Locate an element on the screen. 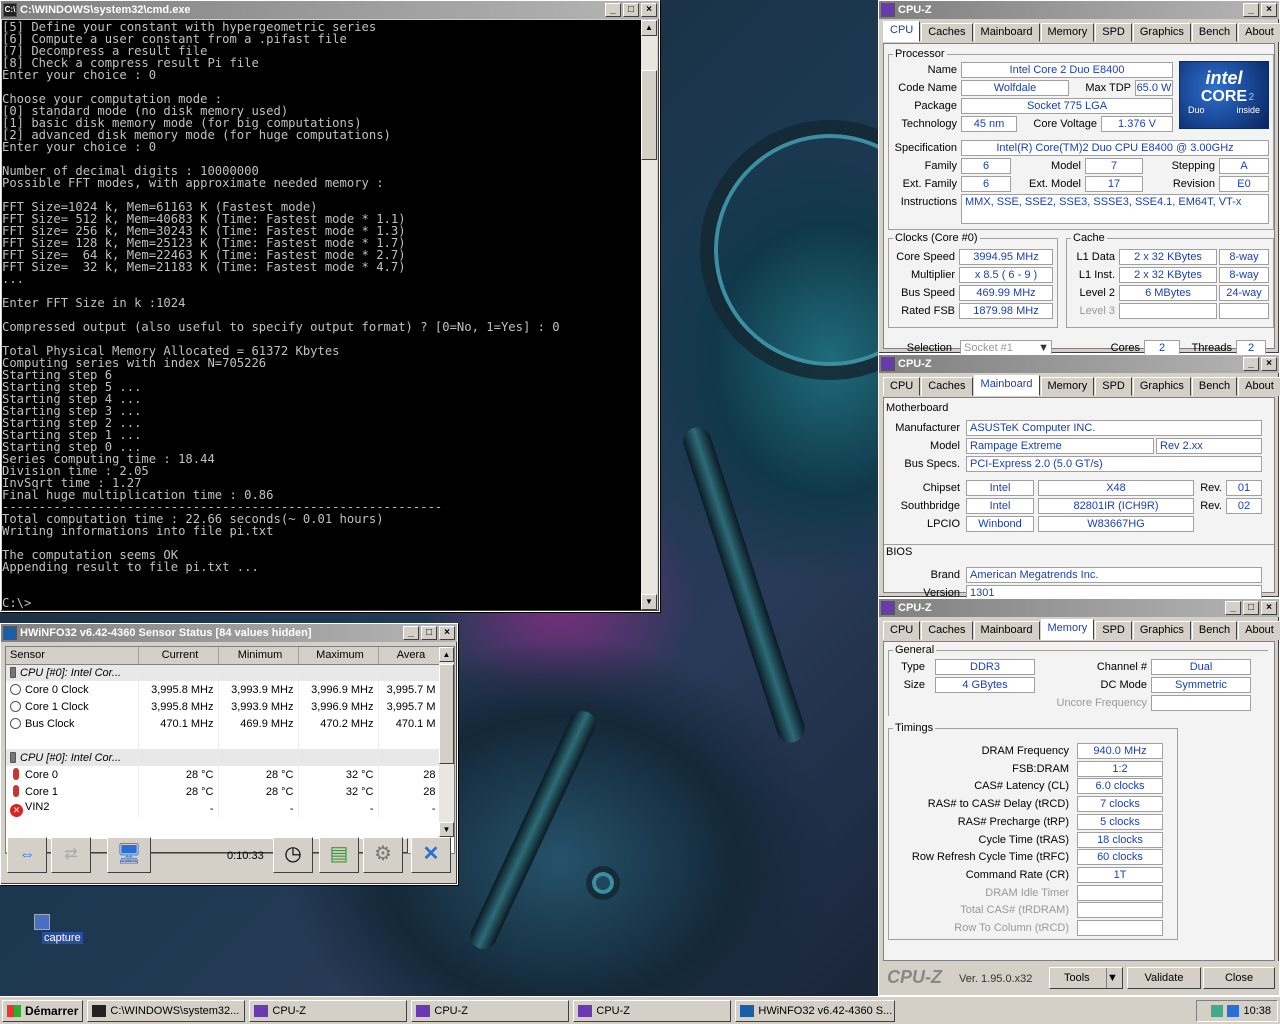  column-header: Current is located at coordinates (178, 656).